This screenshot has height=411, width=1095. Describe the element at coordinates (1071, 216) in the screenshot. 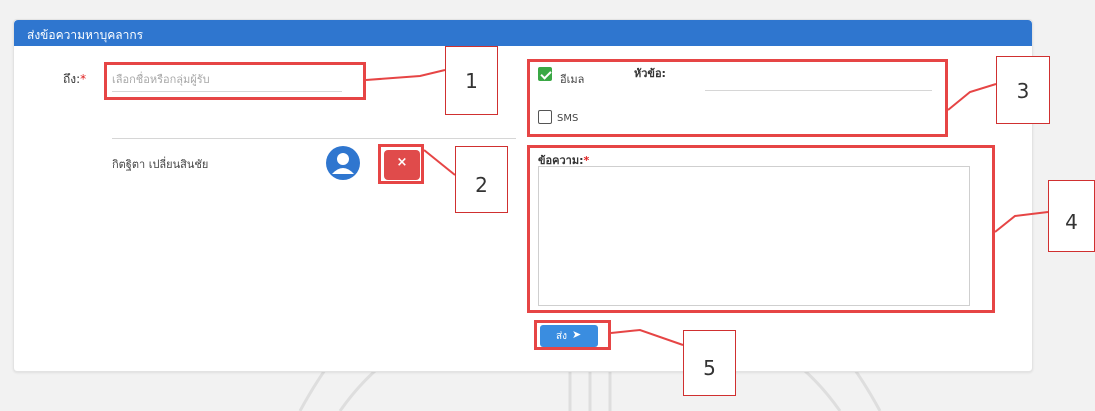

I see `callout-number-4: 4` at that location.